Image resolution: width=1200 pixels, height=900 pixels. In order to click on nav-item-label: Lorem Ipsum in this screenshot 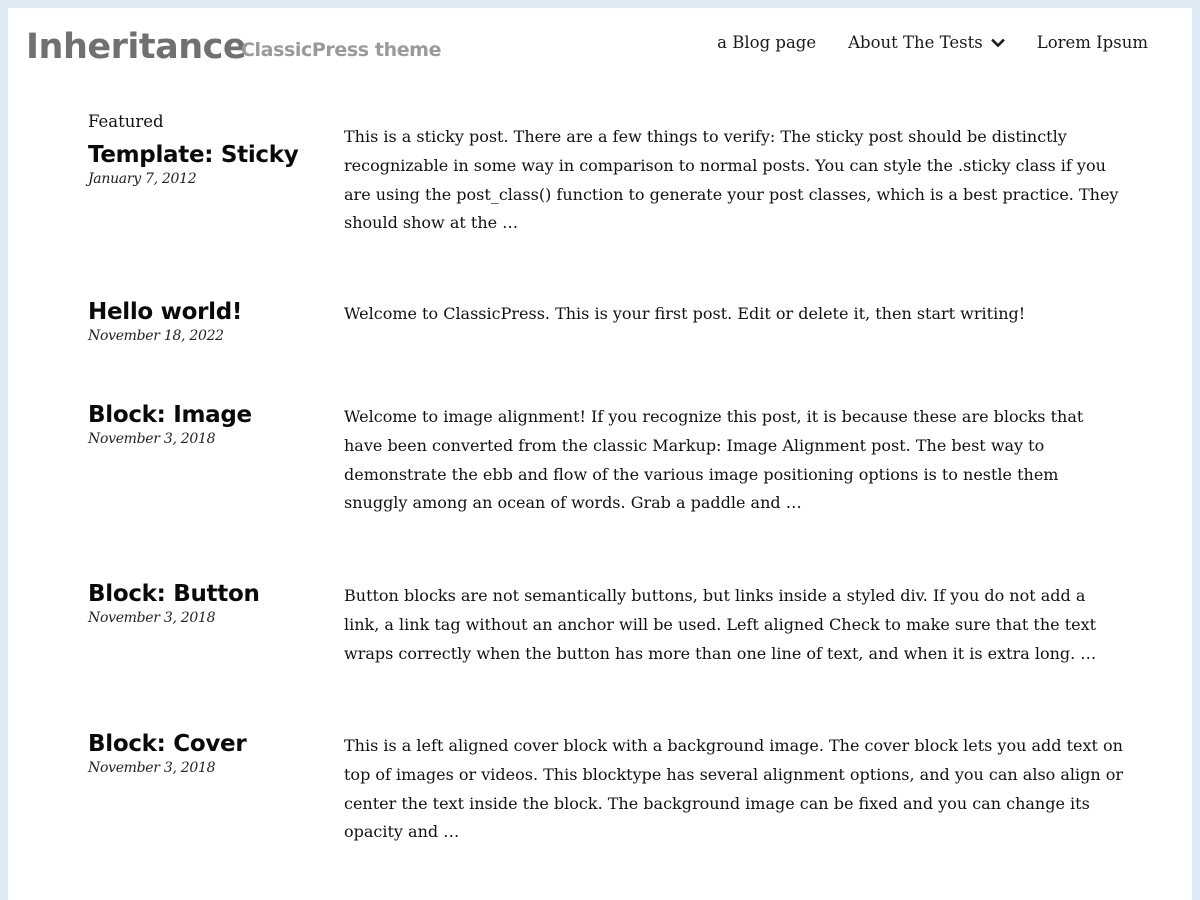, I will do `click(1092, 42)`.